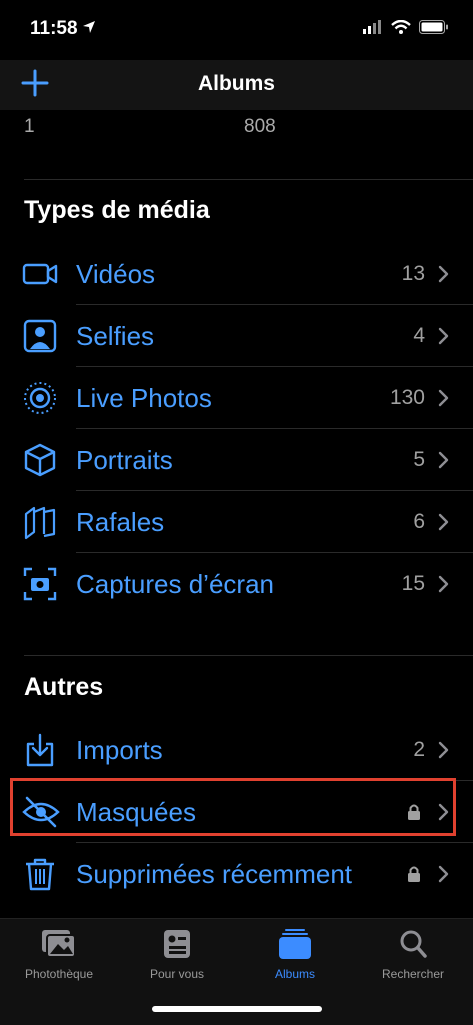 The image size is (473, 1025). I want to click on tab-label: Rechercher, so click(413, 974).